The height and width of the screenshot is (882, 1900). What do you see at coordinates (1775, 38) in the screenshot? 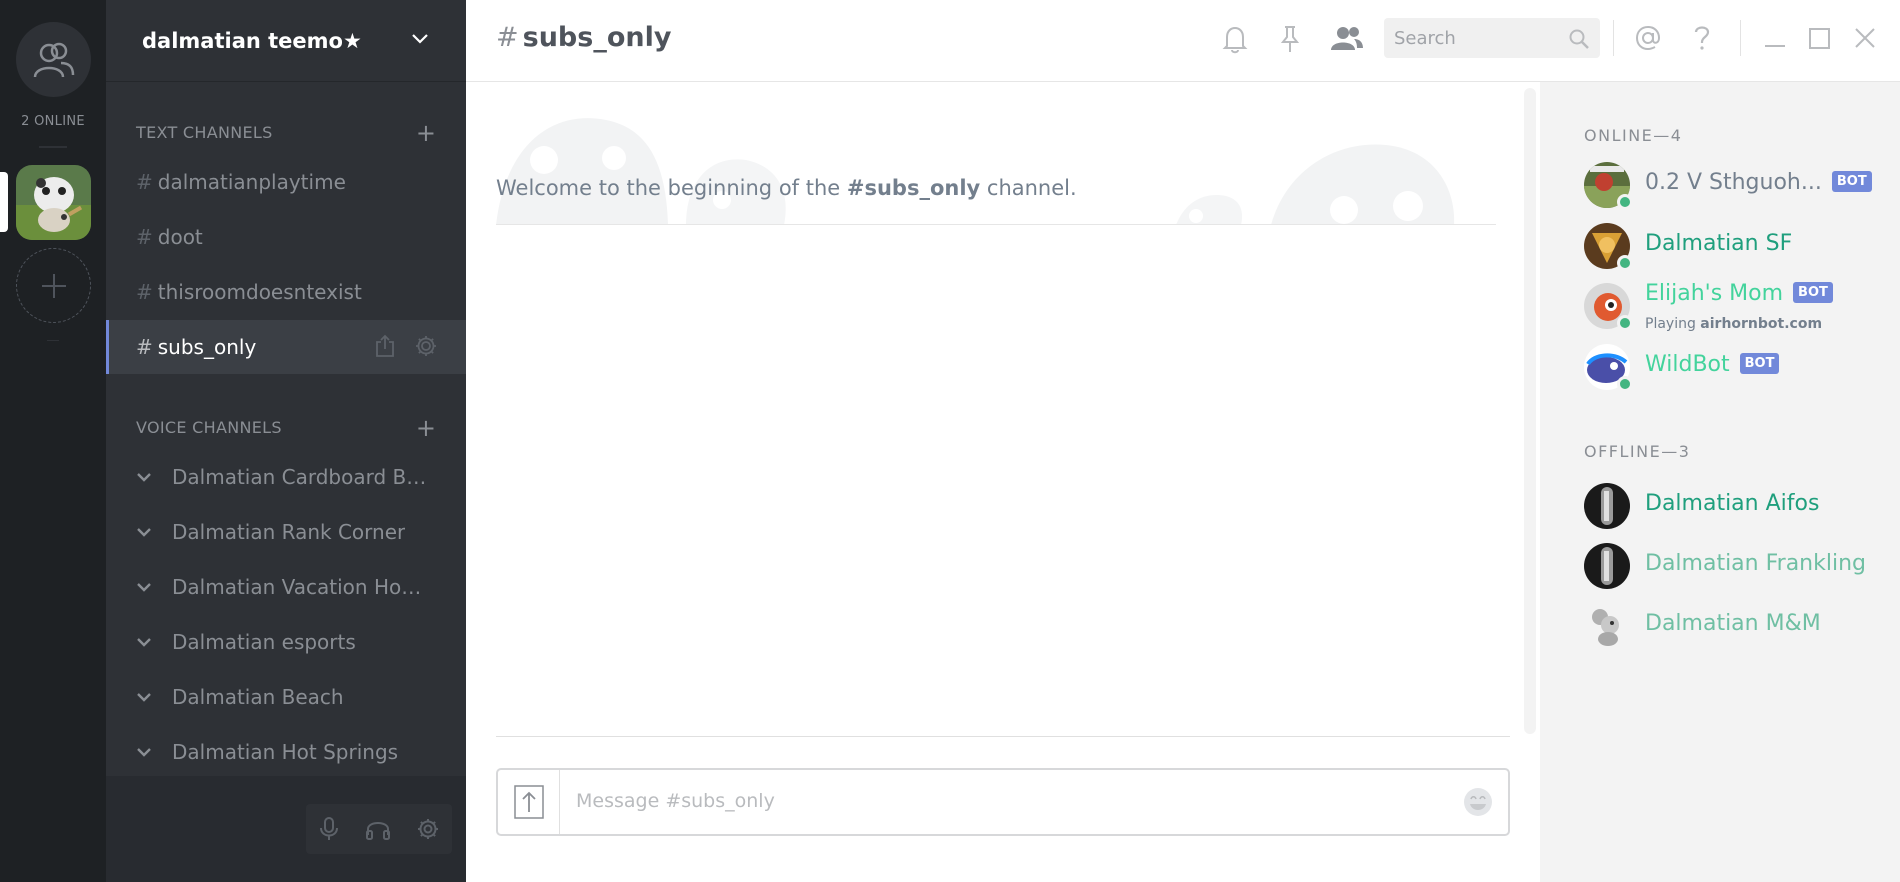
I see `minimize-icon` at bounding box center [1775, 38].